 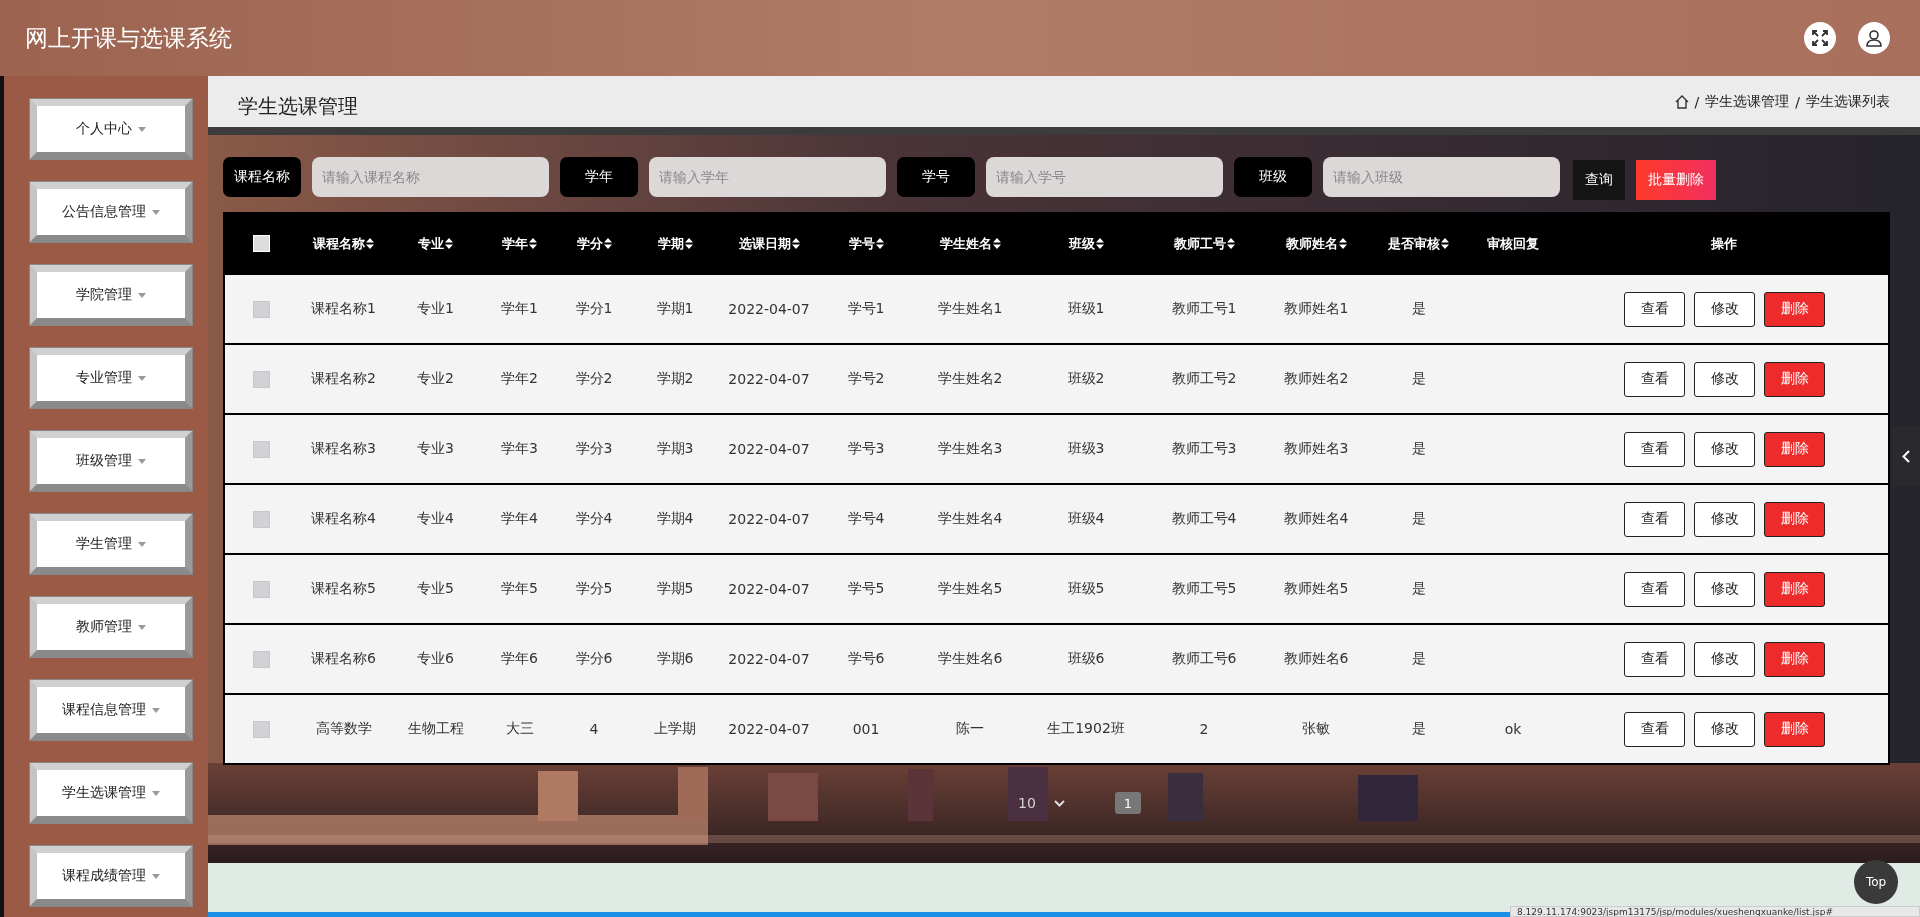 What do you see at coordinates (1316, 659) in the screenshot?
I see `table-cell: 教师姓名6` at bounding box center [1316, 659].